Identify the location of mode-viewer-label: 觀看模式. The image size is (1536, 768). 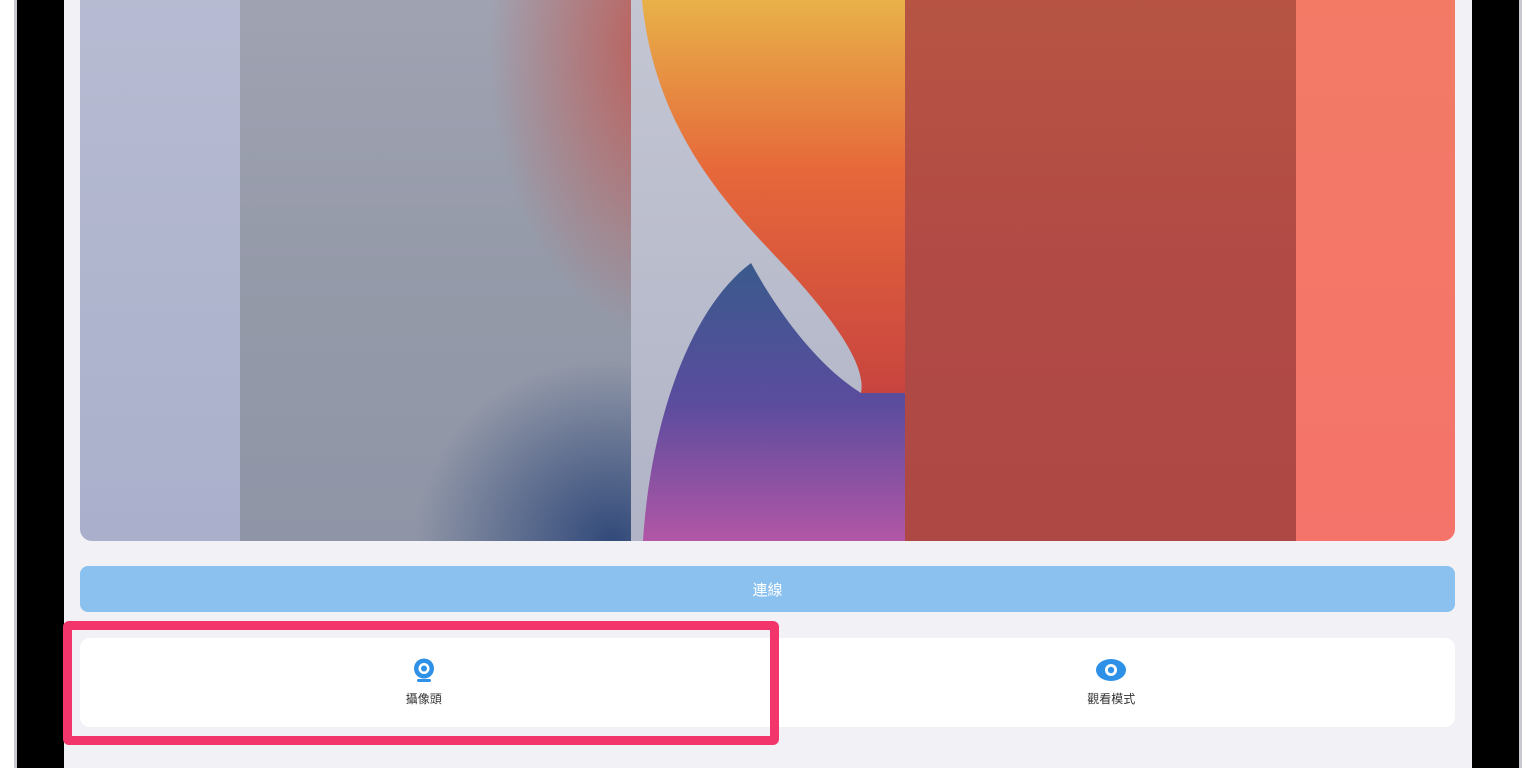
(1111, 699).